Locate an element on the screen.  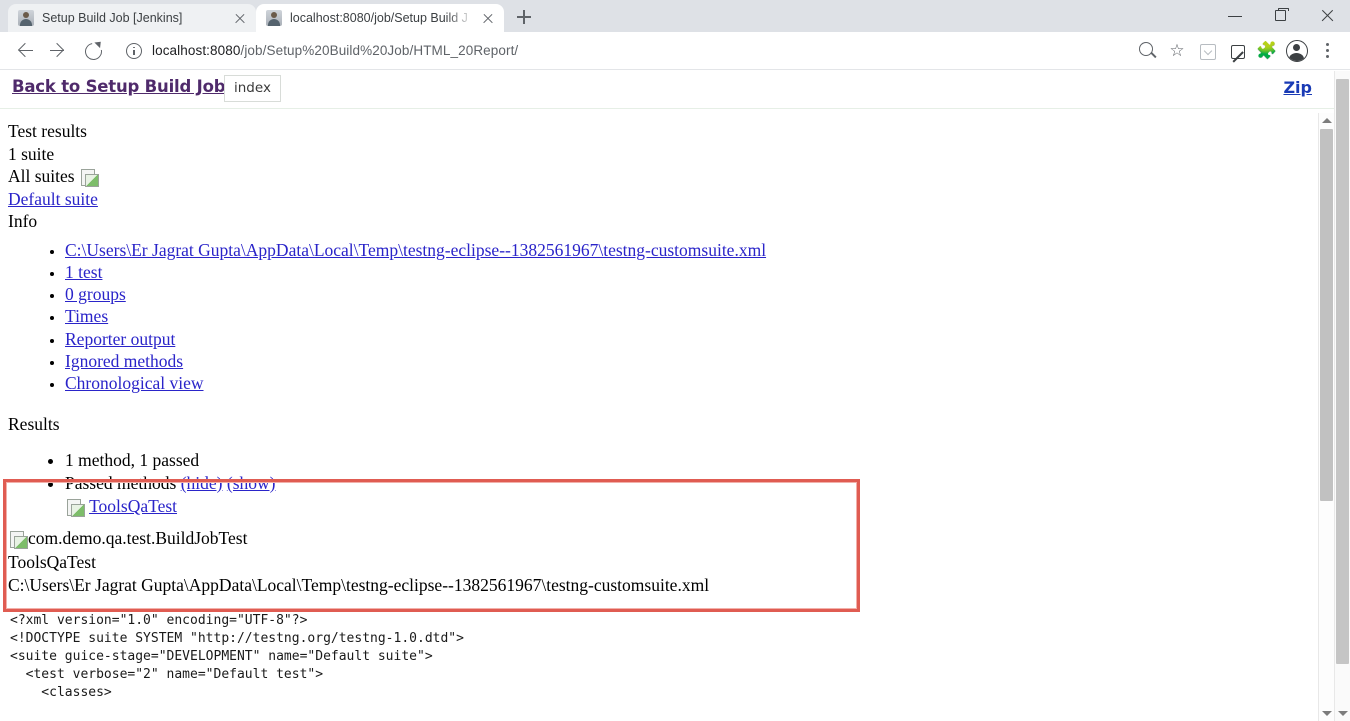
back-arrow-icon is located at coordinates (25, 51).